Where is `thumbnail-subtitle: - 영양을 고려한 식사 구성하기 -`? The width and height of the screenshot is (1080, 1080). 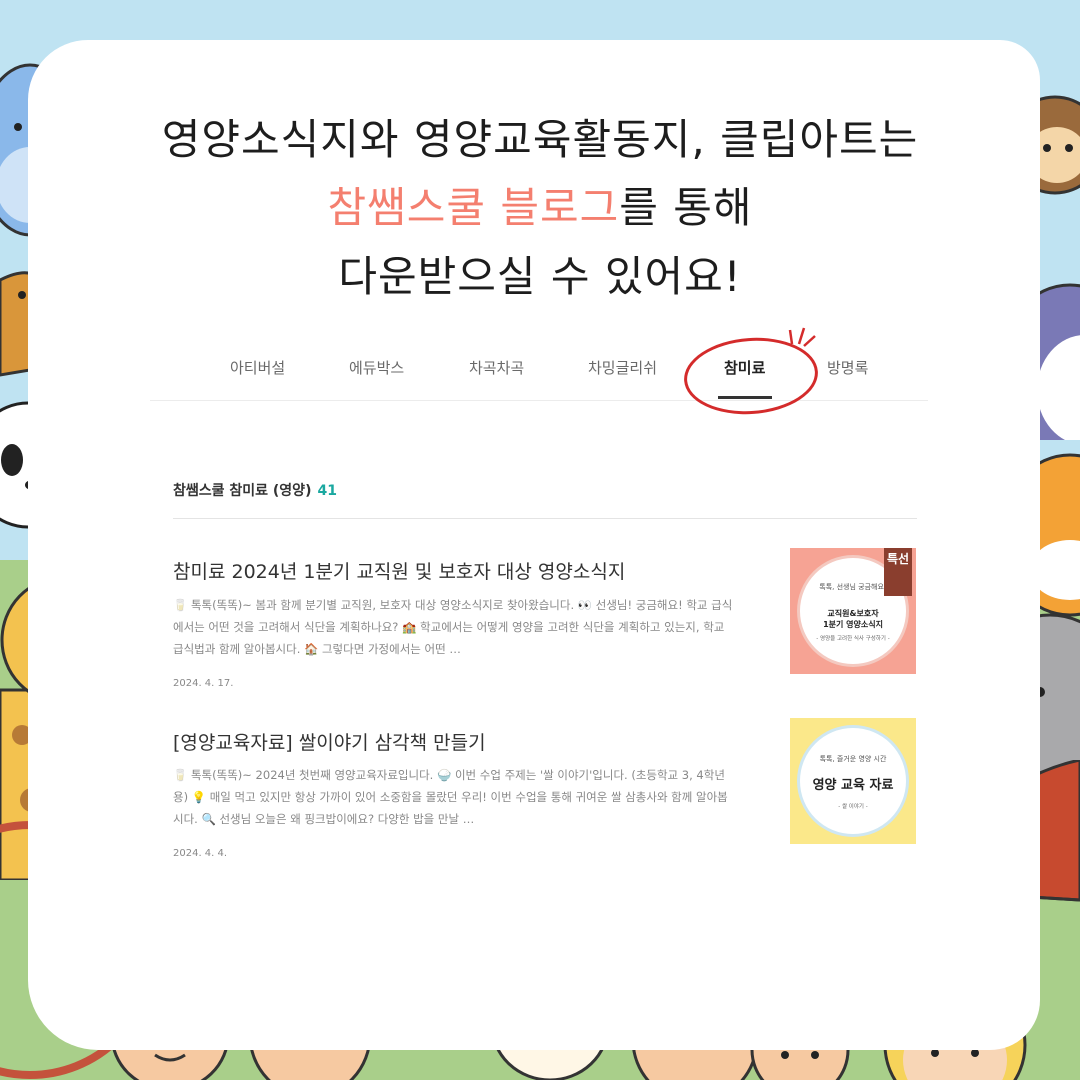
thumbnail-subtitle: - 영양을 고려한 식사 구성하기 - is located at coordinates (853, 639).